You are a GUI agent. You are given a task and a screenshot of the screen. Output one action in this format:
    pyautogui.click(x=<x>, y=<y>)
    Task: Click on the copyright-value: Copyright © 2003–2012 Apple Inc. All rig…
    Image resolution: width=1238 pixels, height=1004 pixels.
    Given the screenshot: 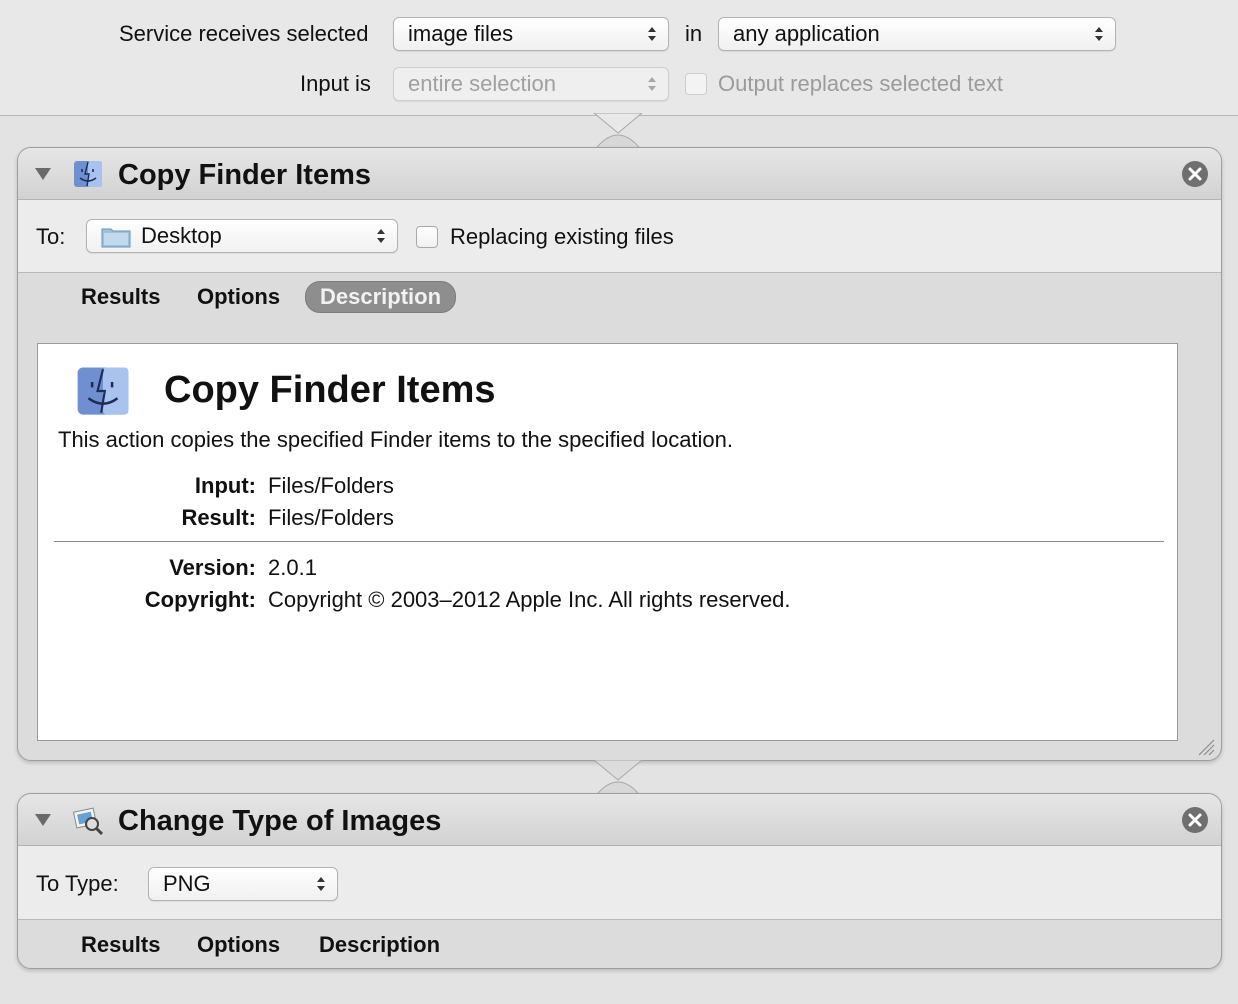 What is the action you would take?
    pyautogui.click(x=529, y=599)
    